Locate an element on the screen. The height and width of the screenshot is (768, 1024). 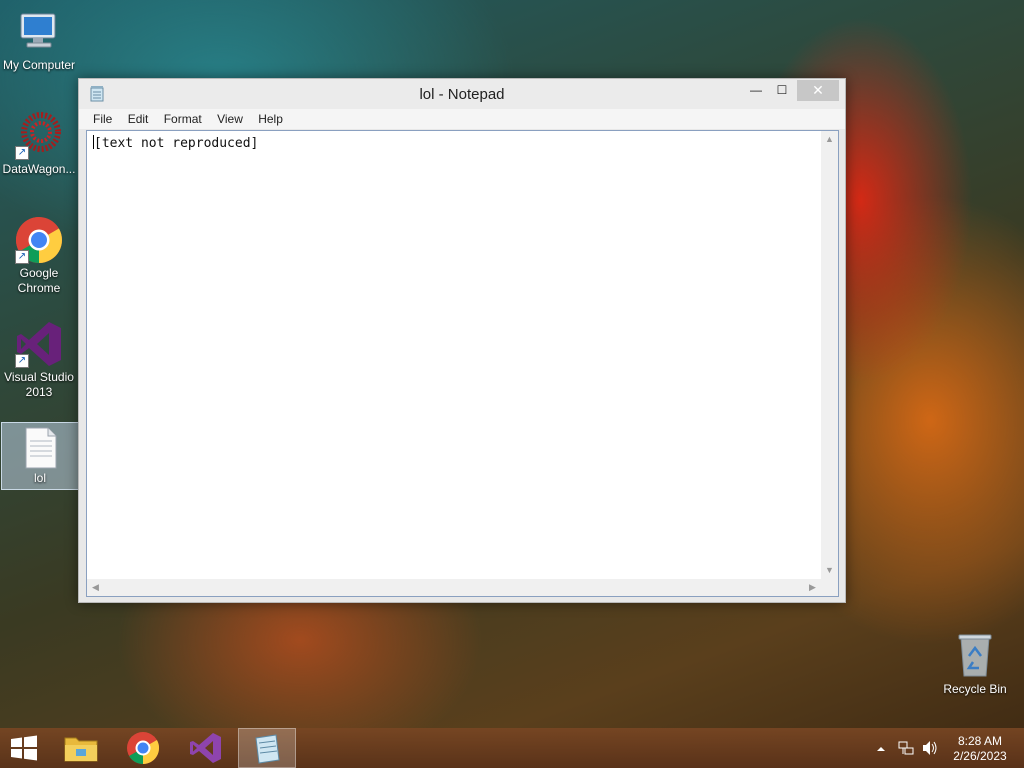
file-explorer-icon is located at coordinates (81, 749).